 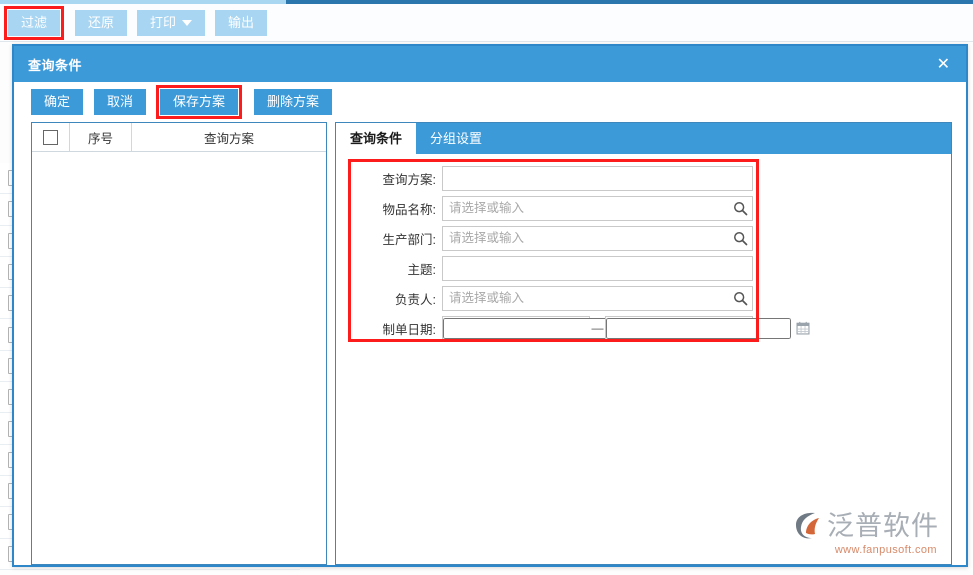 I want to click on field-row-owner: 负责人:, so click(x=643, y=298).